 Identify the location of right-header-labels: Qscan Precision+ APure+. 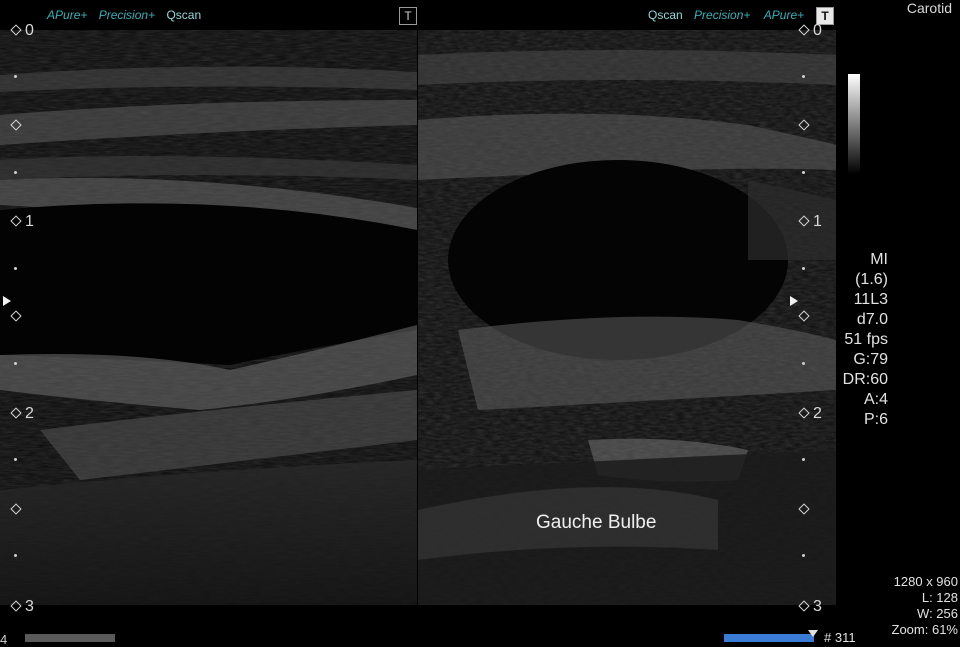
(726, 15).